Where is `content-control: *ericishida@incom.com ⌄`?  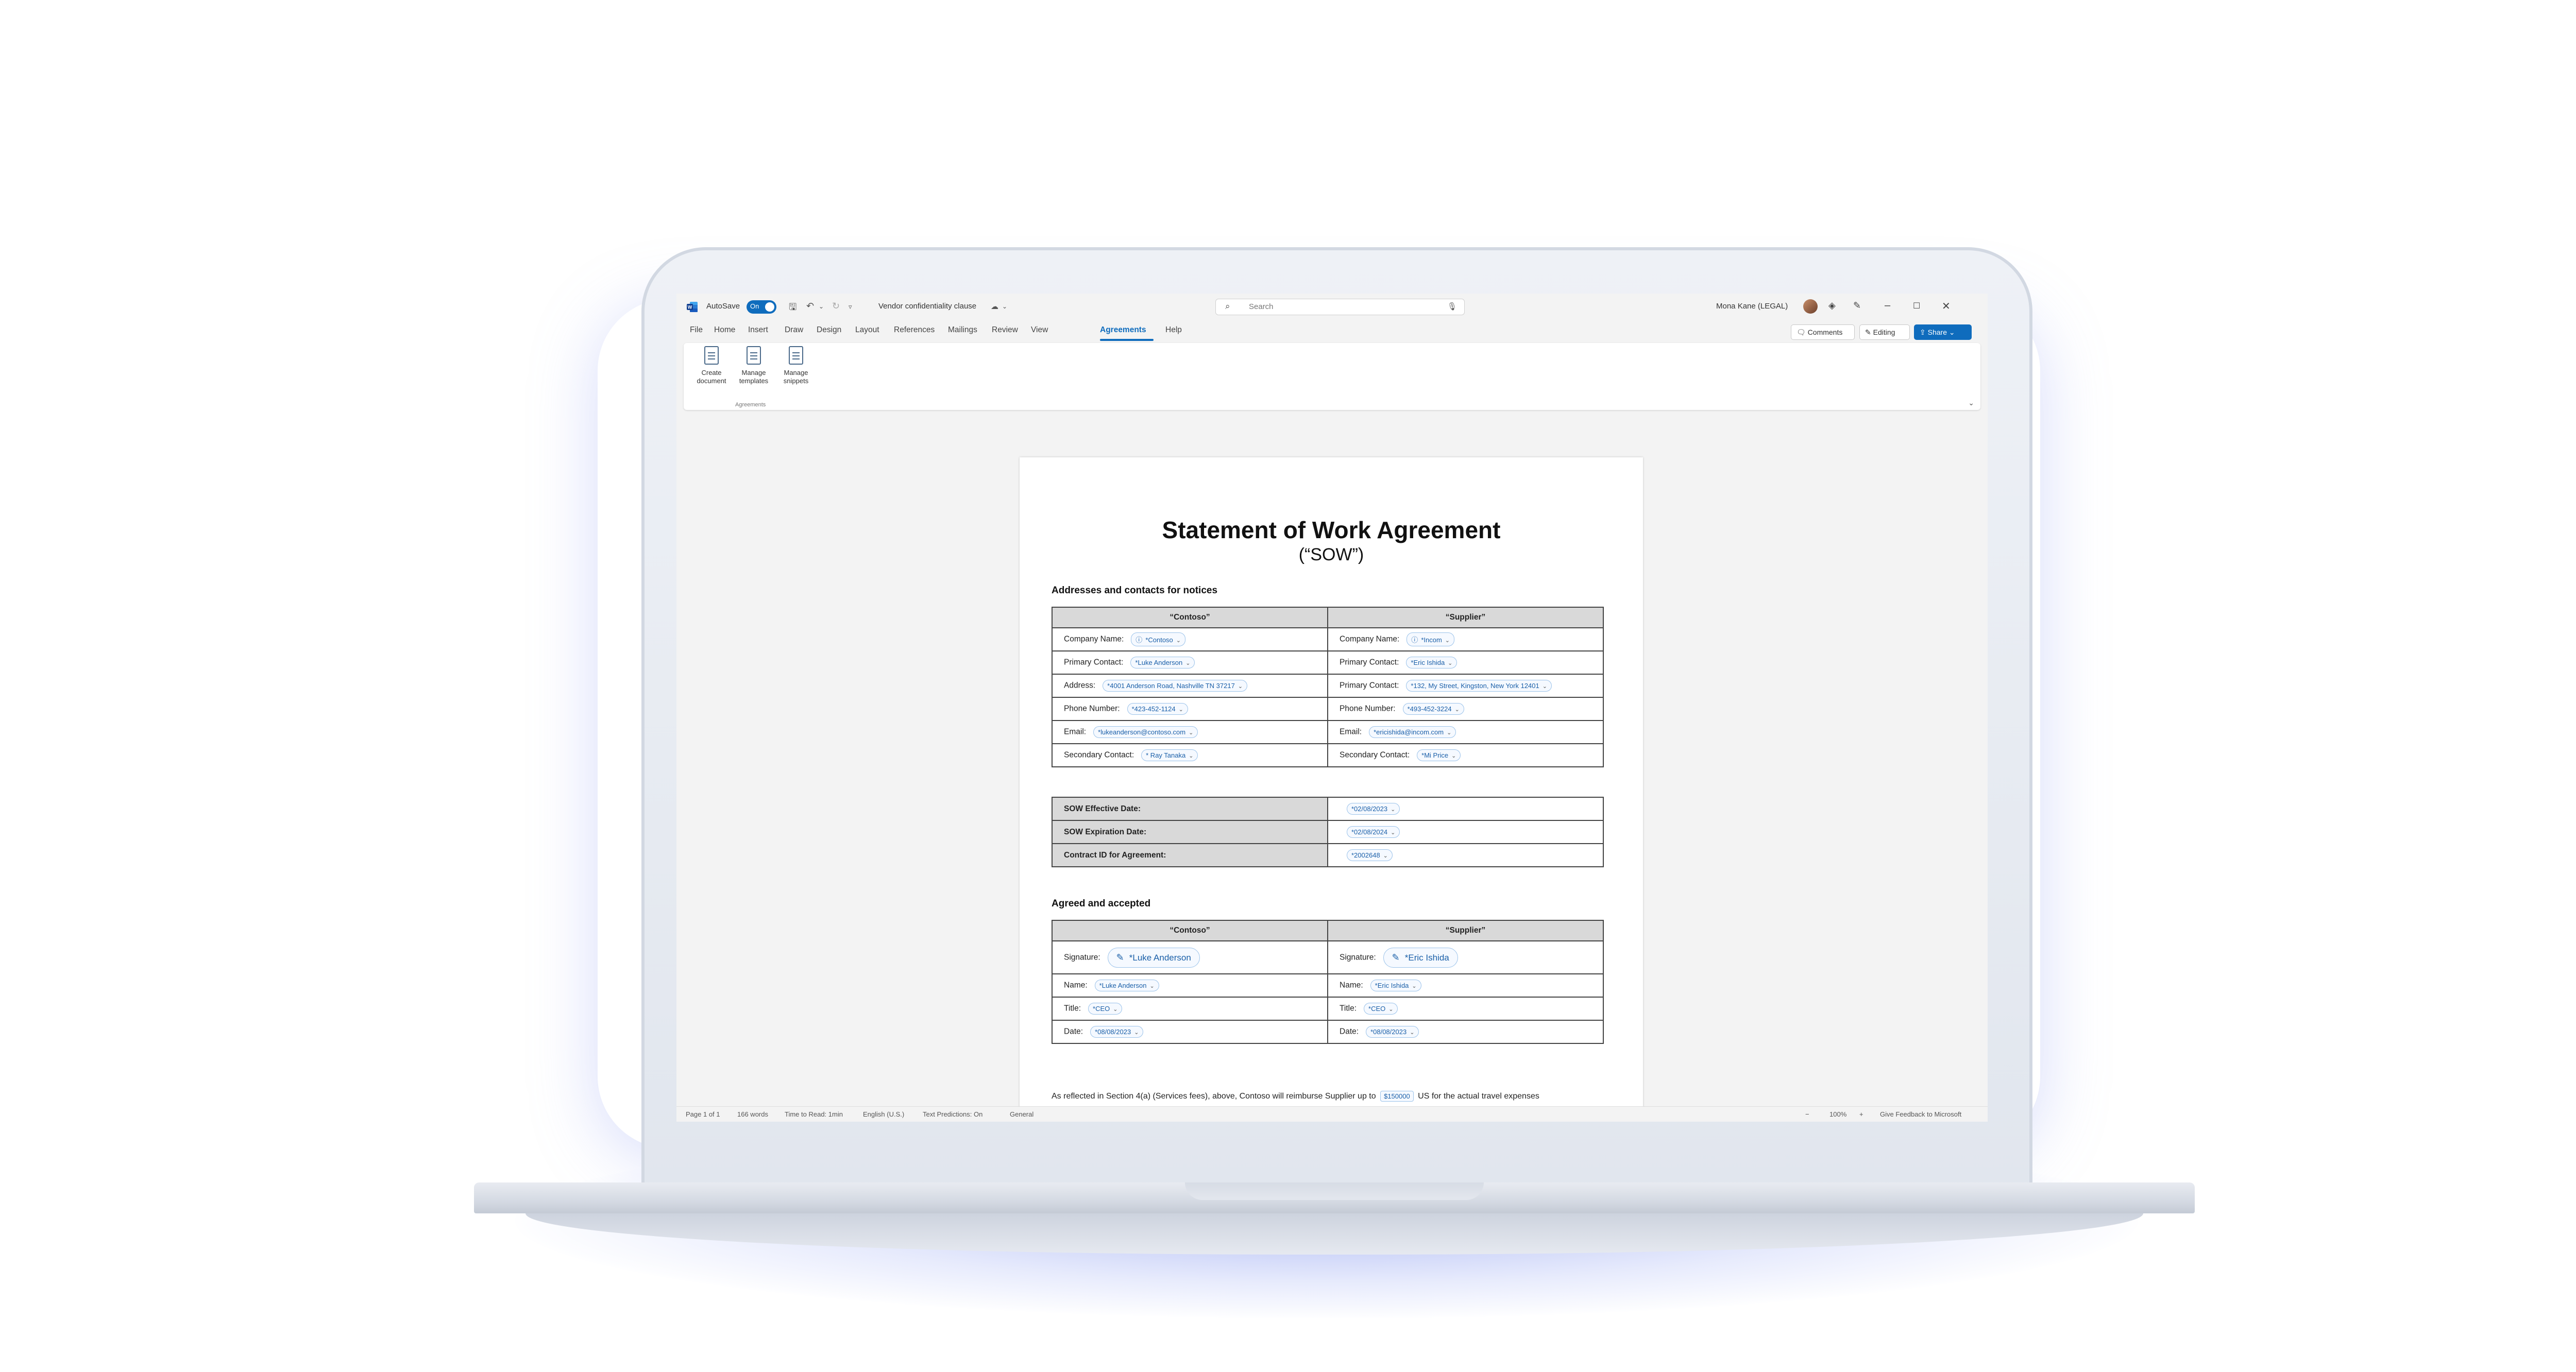 content-control: *ericishida@incom.com ⌄ is located at coordinates (1413, 732).